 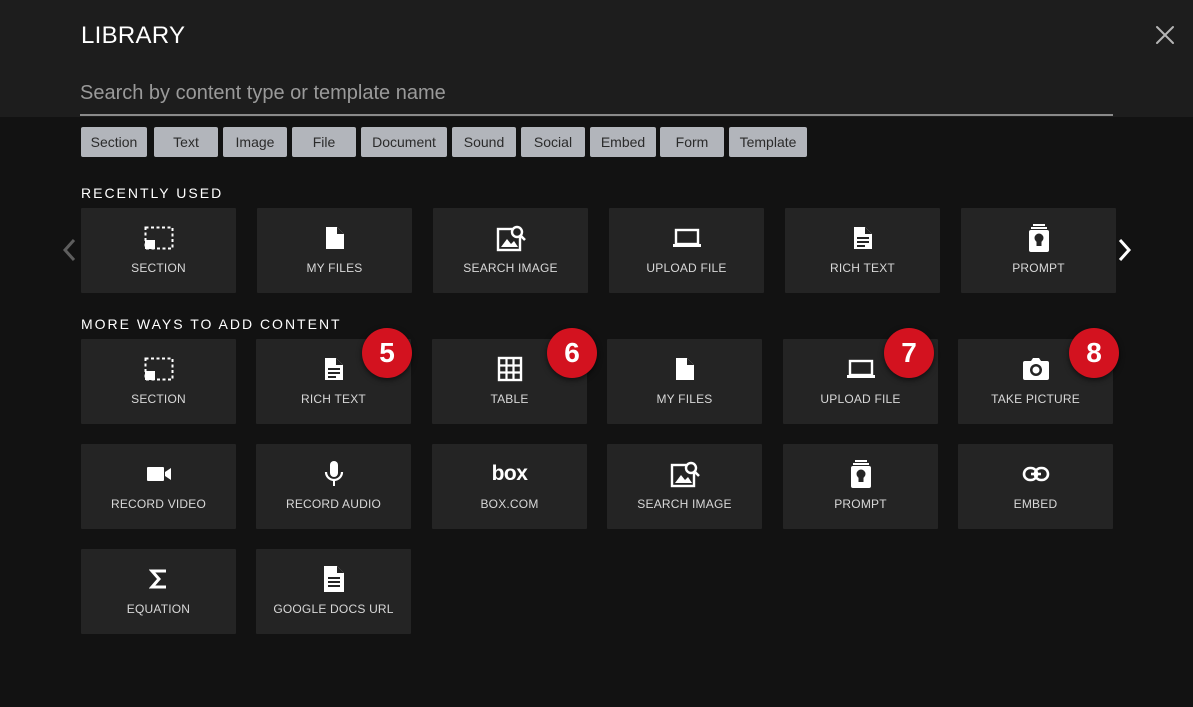 I want to click on search-input, so click(x=596, y=94).